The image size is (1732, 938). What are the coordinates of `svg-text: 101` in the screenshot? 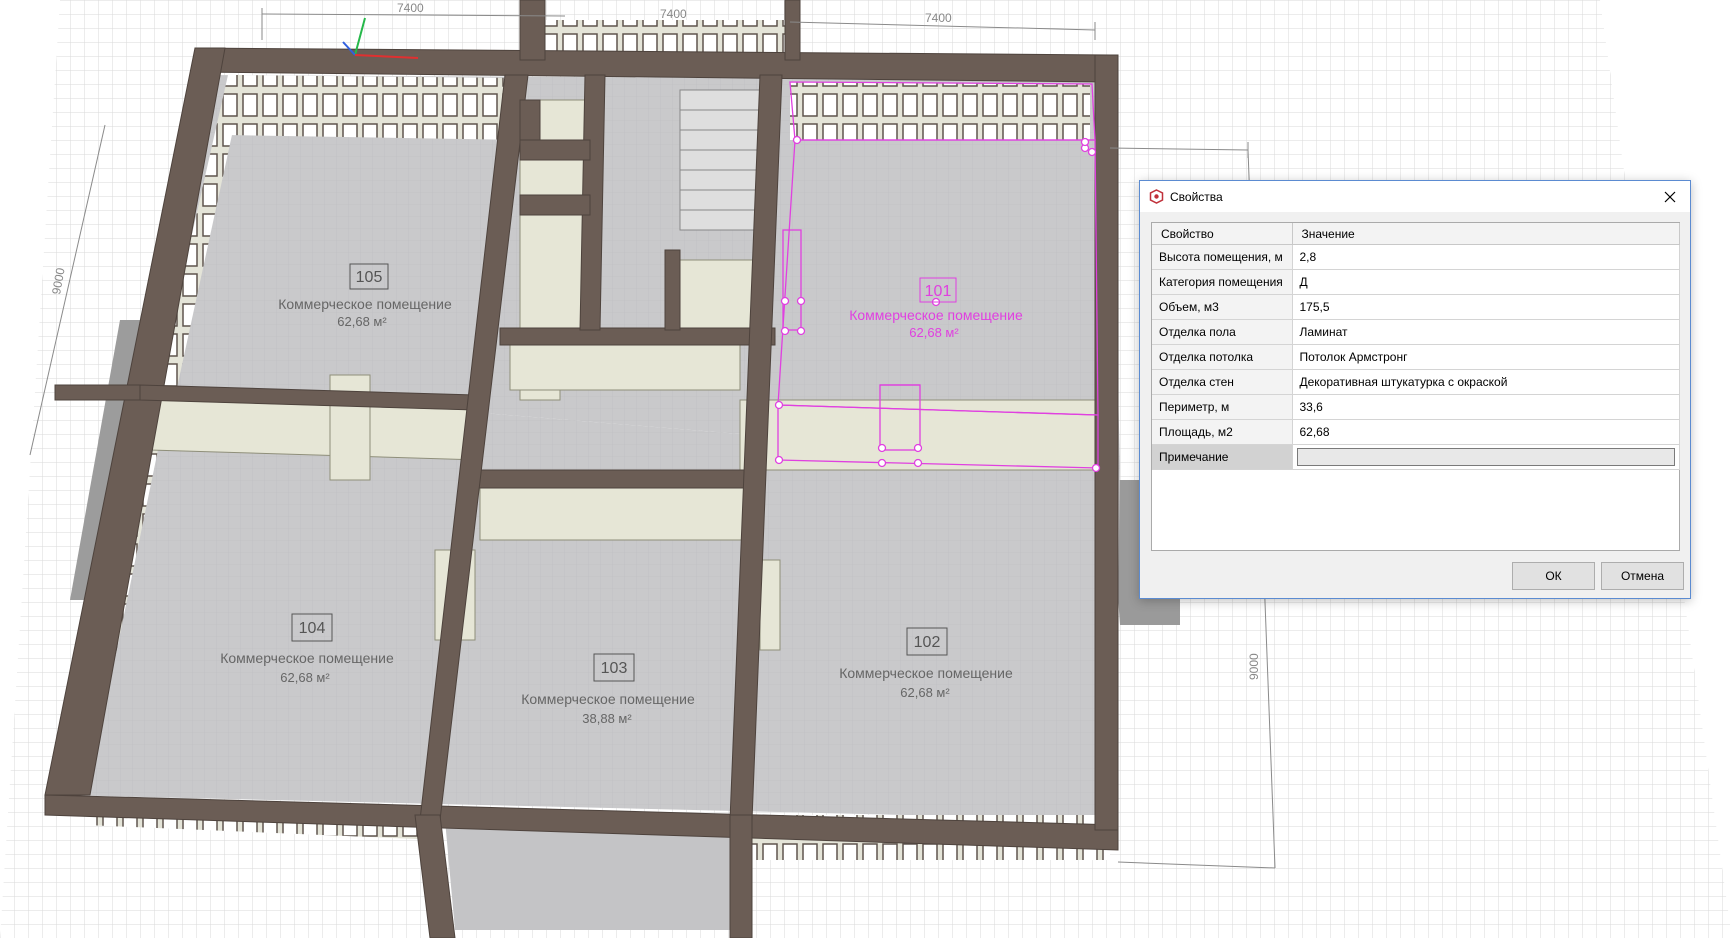 It's located at (938, 291).